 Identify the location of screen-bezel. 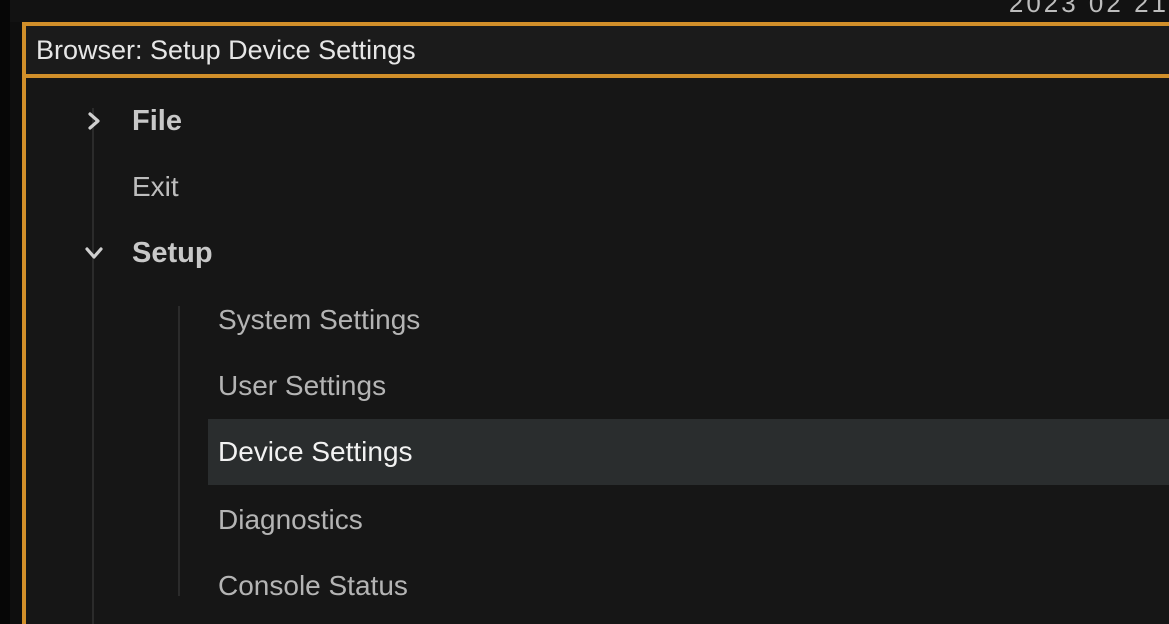
(5, 312).